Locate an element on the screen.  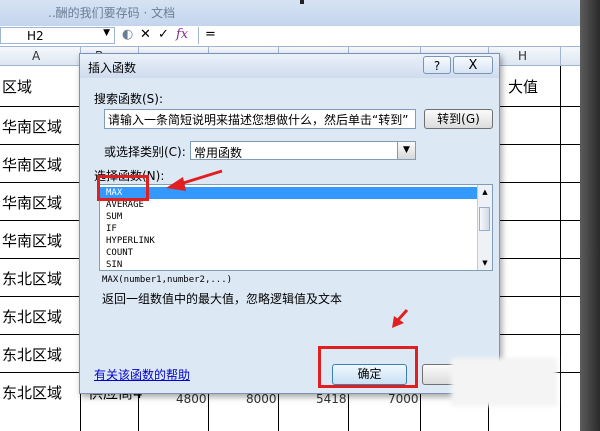
arrow-to-max is located at coordinates (194, 180).